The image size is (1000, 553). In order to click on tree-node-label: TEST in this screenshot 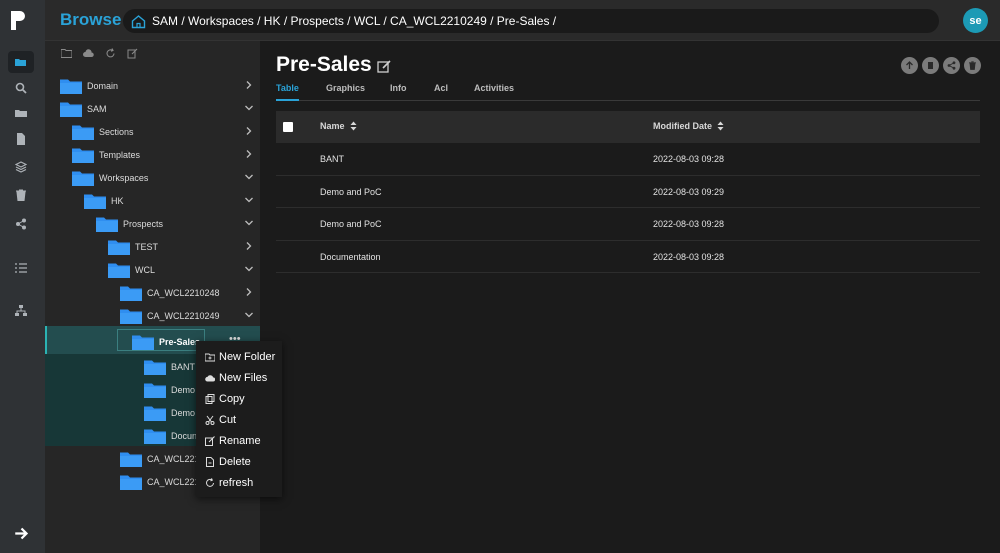, I will do `click(147, 247)`.